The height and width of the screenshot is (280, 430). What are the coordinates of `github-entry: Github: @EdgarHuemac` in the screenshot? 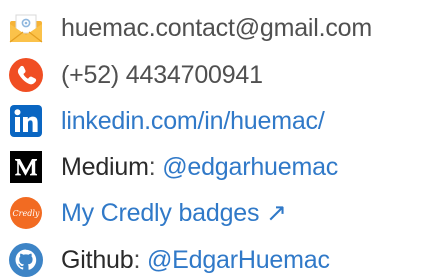 It's located at (195, 259).